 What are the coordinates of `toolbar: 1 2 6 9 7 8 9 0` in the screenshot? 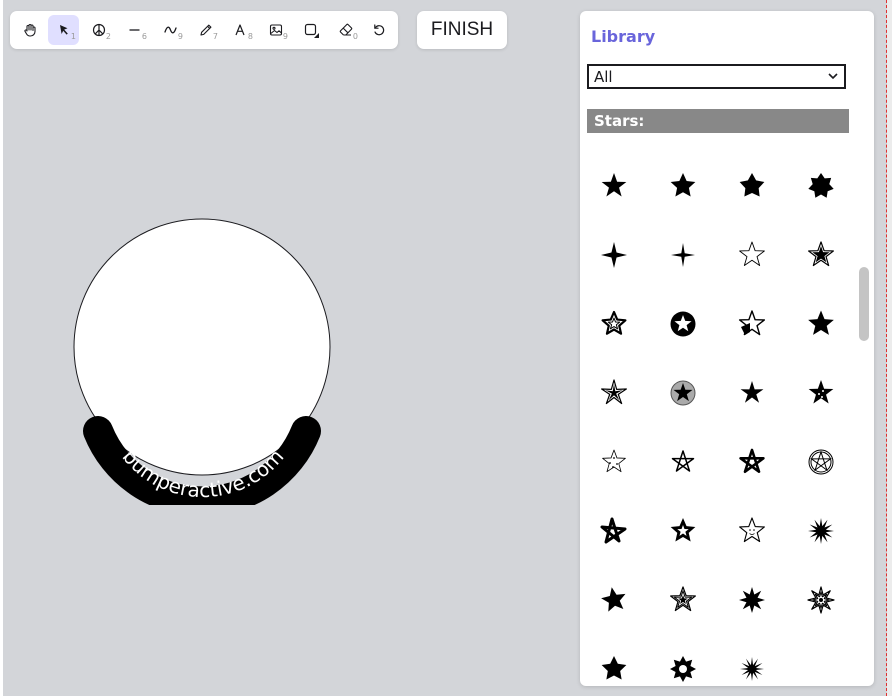 It's located at (204, 30).